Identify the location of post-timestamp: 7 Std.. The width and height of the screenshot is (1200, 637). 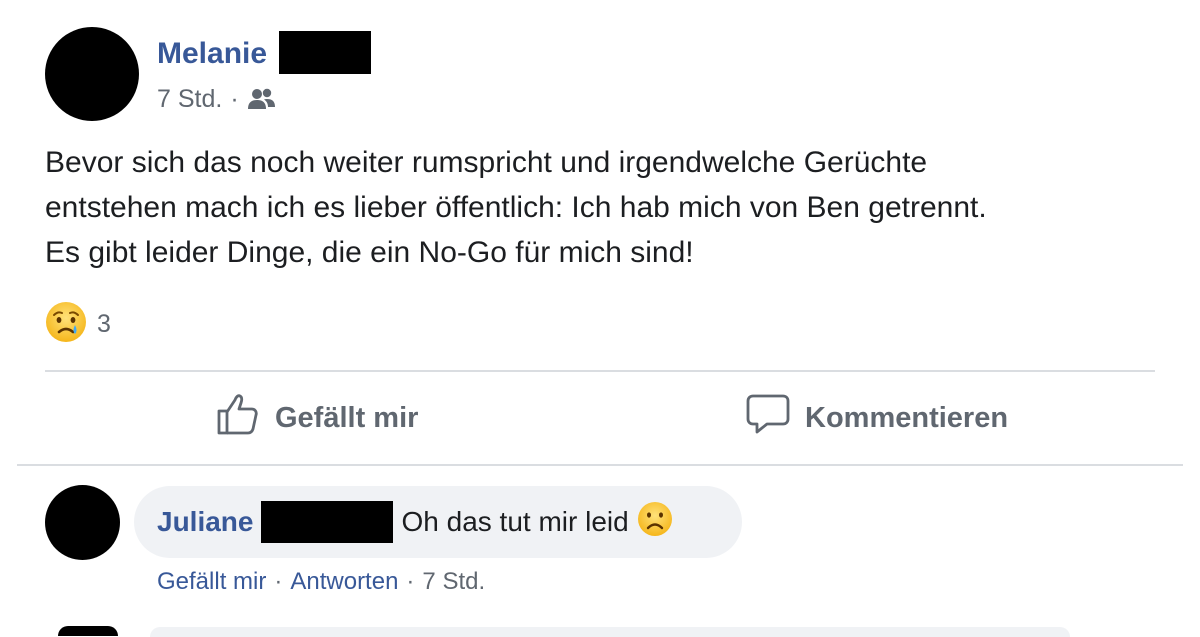
(189, 99).